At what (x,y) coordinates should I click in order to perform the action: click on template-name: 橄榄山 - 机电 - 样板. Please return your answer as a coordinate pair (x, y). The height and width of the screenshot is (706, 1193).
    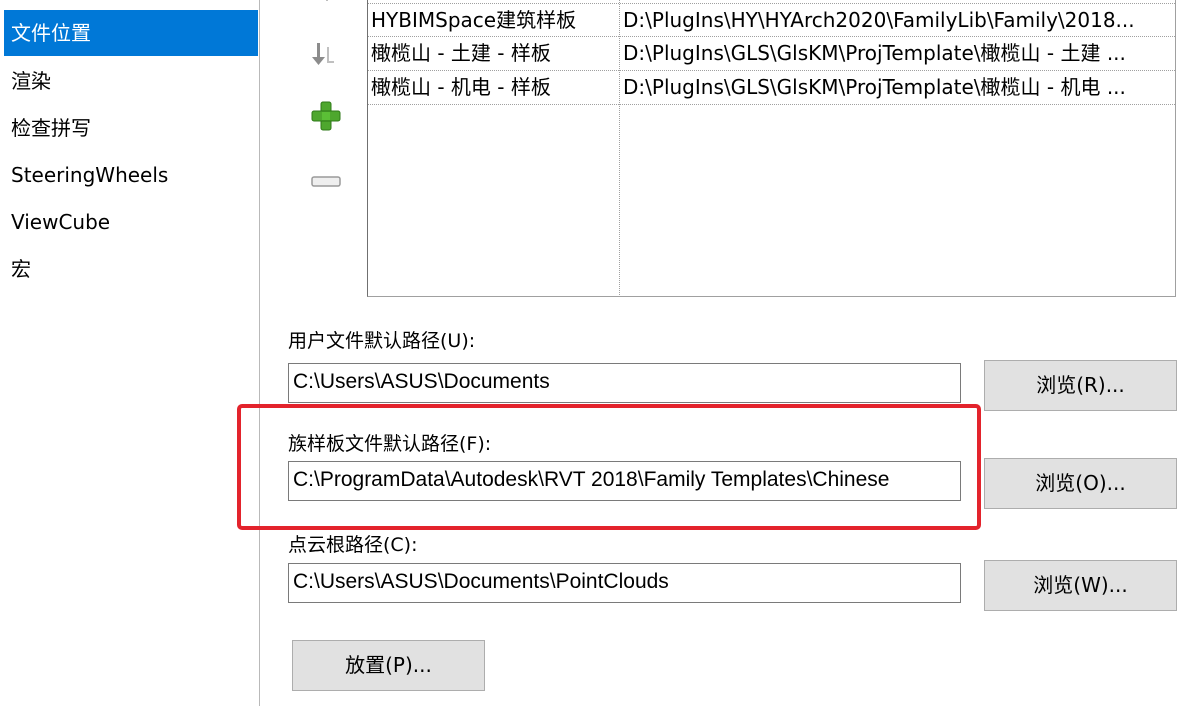
    Looking at the image, I should click on (461, 87).